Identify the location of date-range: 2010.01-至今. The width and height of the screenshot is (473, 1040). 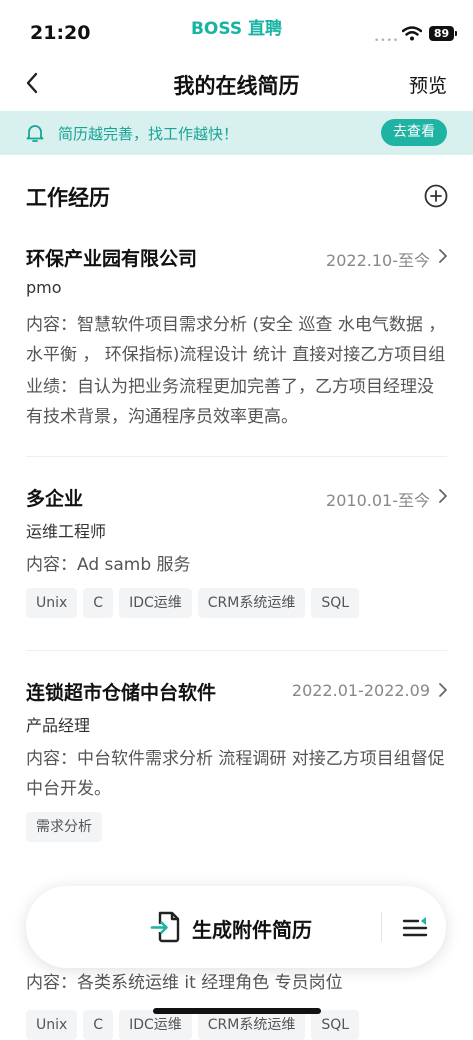
(378, 500).